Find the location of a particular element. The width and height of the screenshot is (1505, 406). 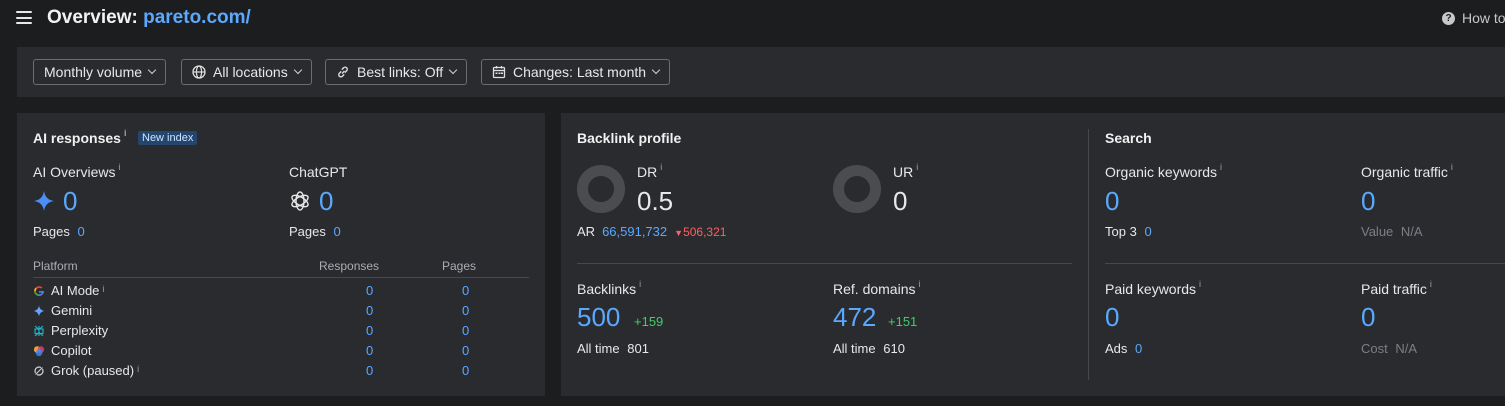

ai-responses-title: AI responses i is located at coordinates (80, 137).